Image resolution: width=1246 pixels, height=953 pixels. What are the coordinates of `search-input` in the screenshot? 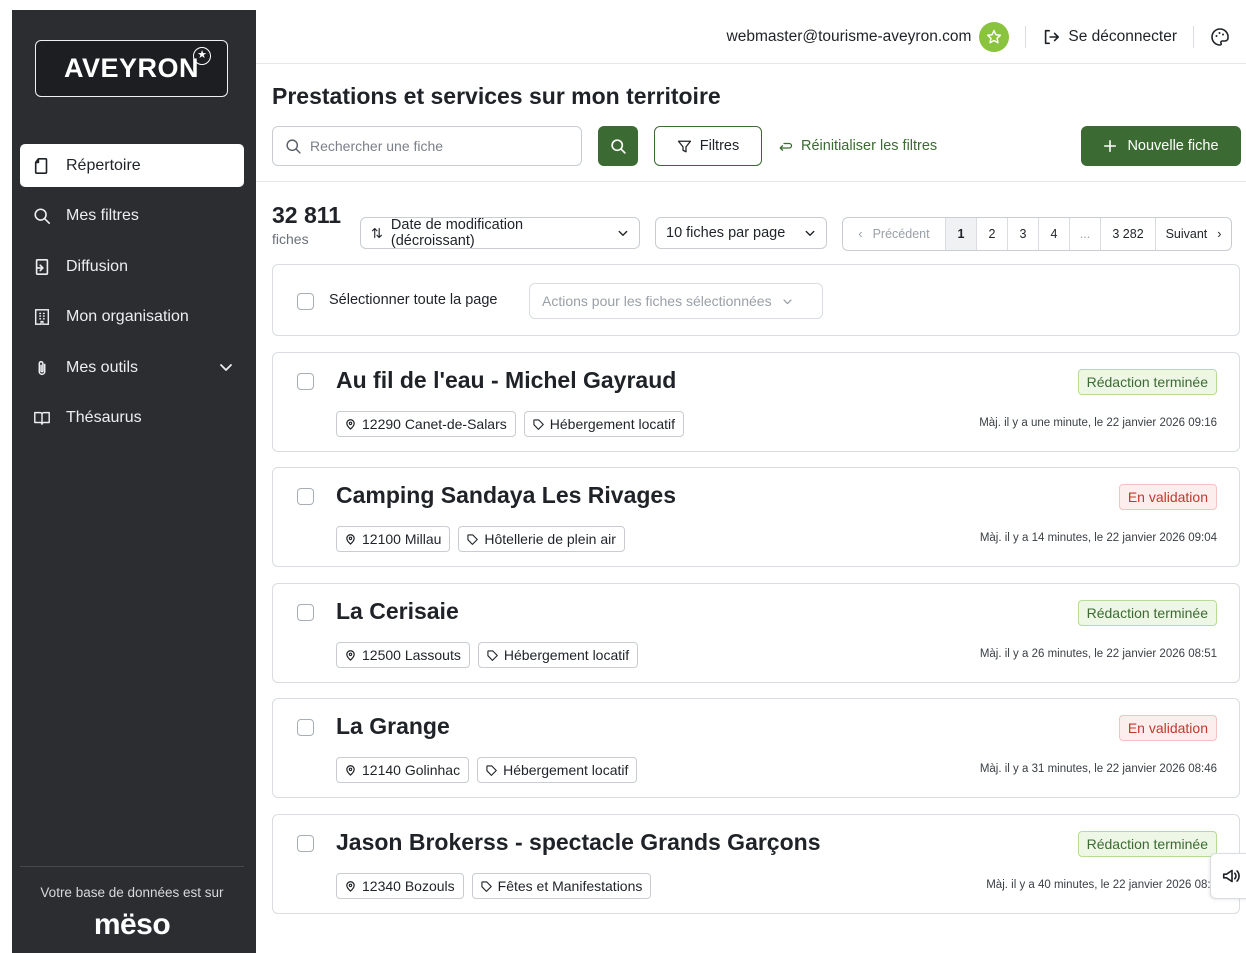 It's located at (440, 146).